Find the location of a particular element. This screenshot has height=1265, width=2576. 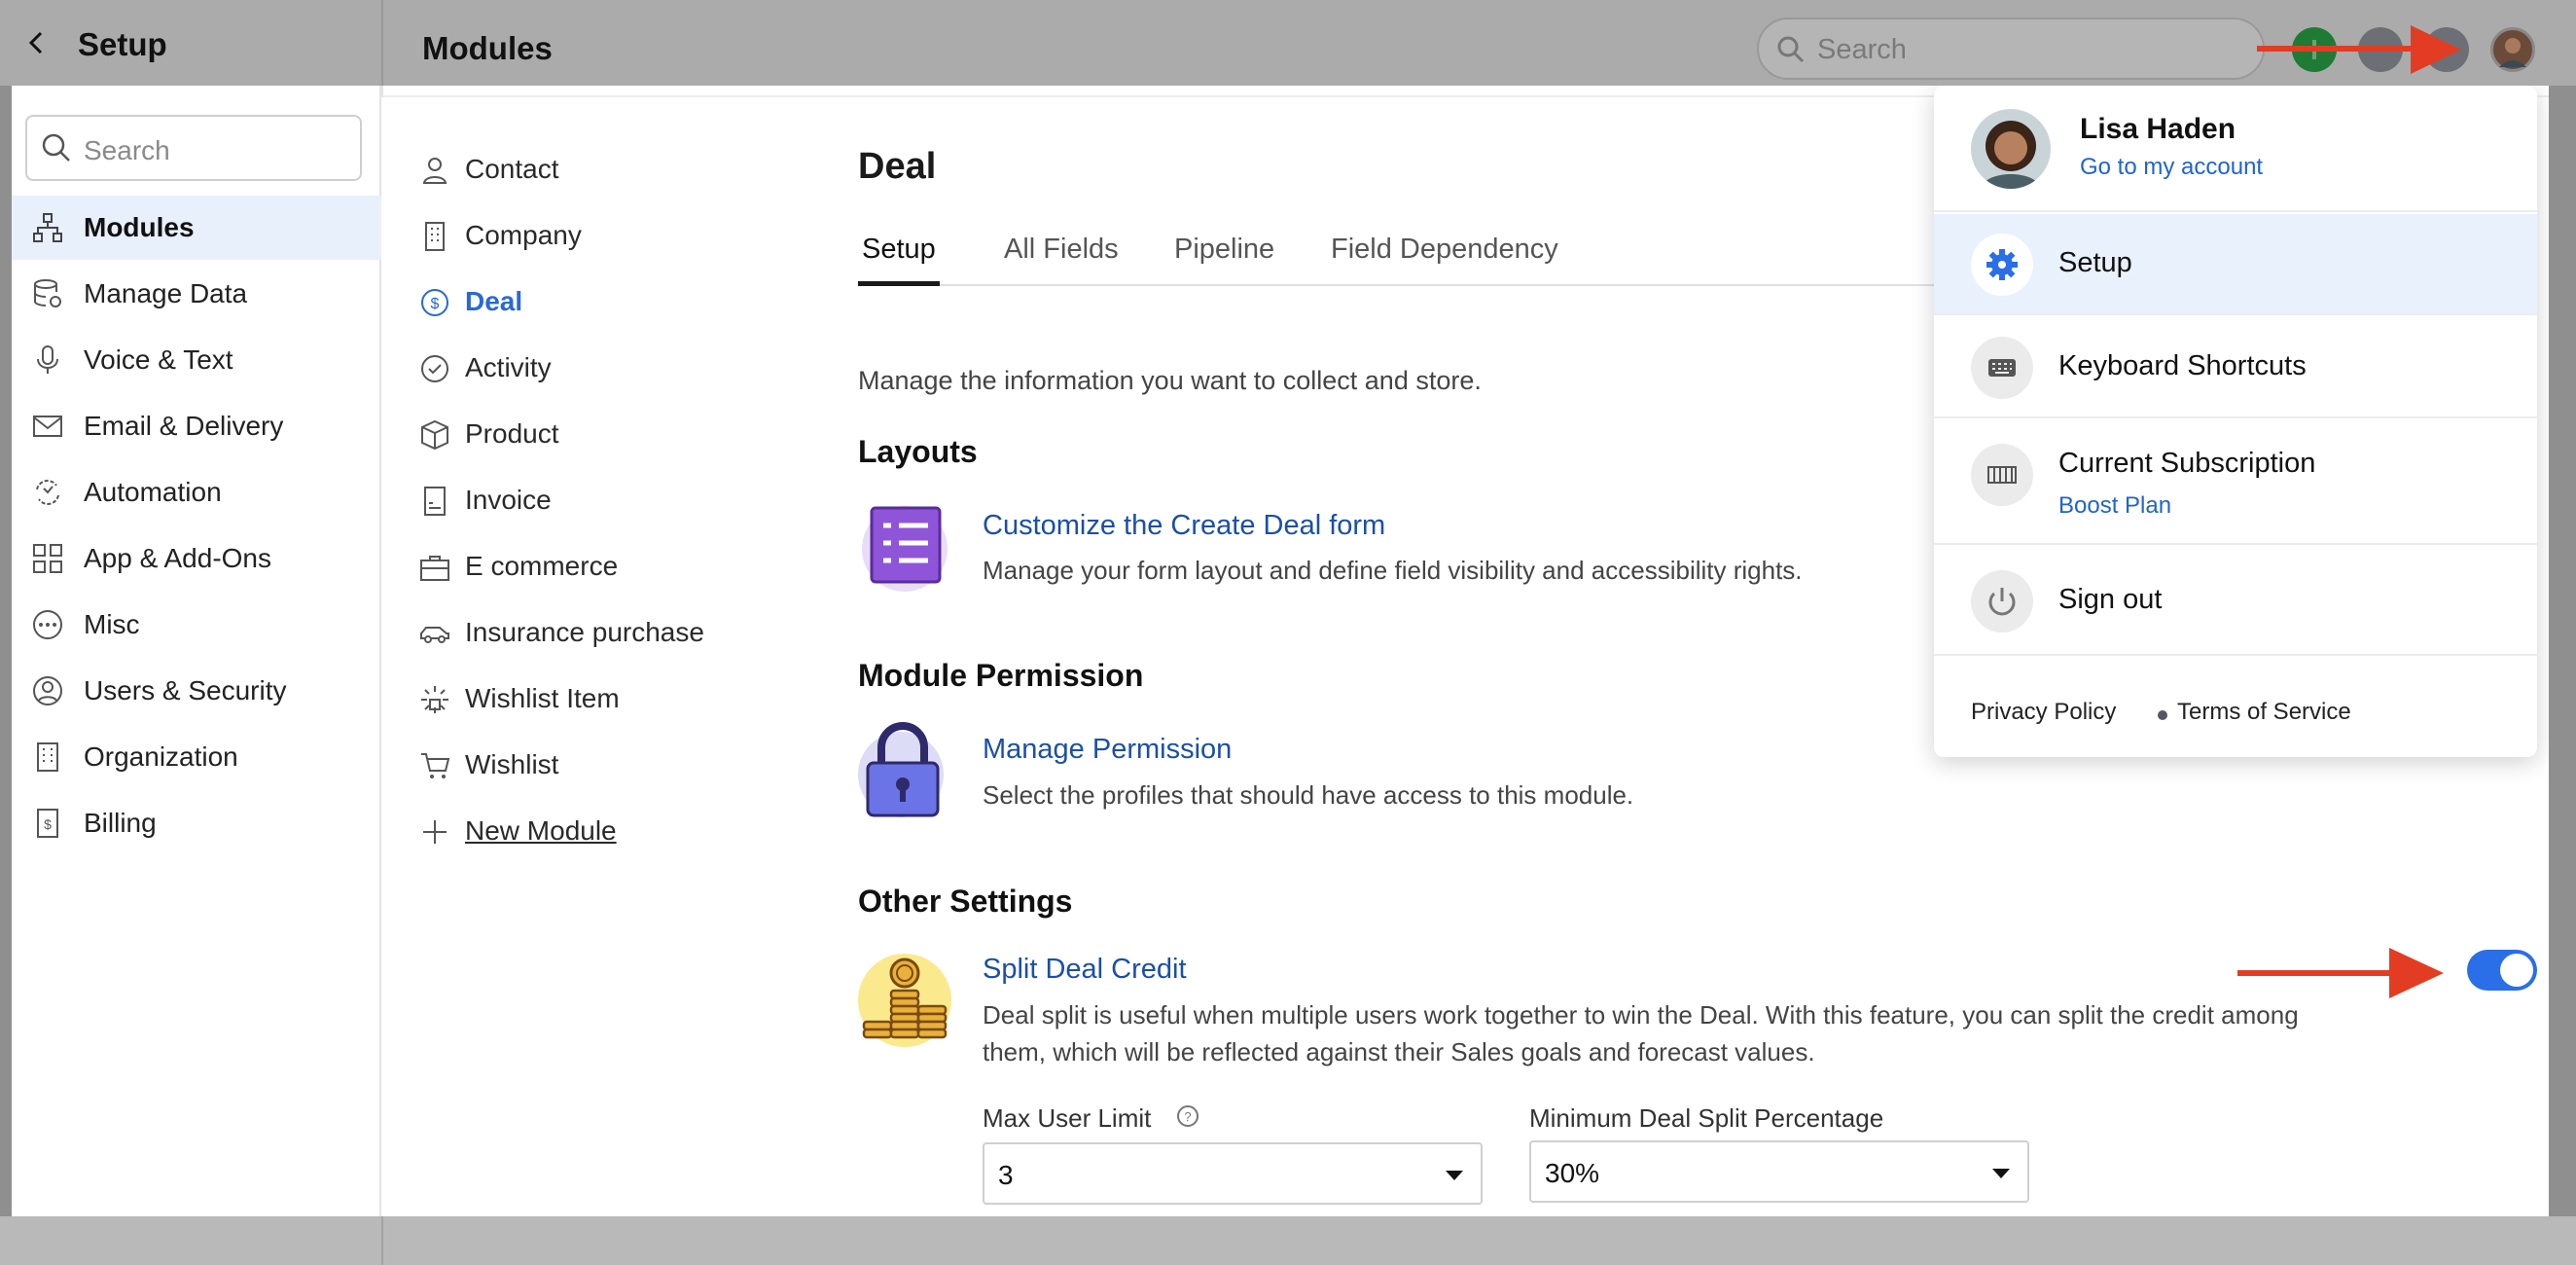

dropdown-item-setup: Setup is located at coordinates (2235, 264).